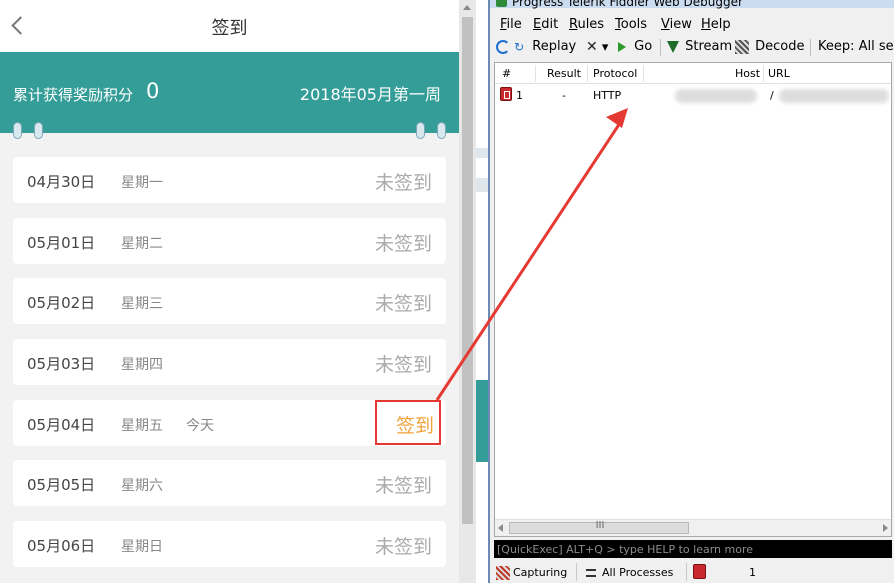 The height and width of the screenshot is (583, 894). Describe the element at coordinates (153, 91) in the screenshot. I see `points-value: 0` at that location.